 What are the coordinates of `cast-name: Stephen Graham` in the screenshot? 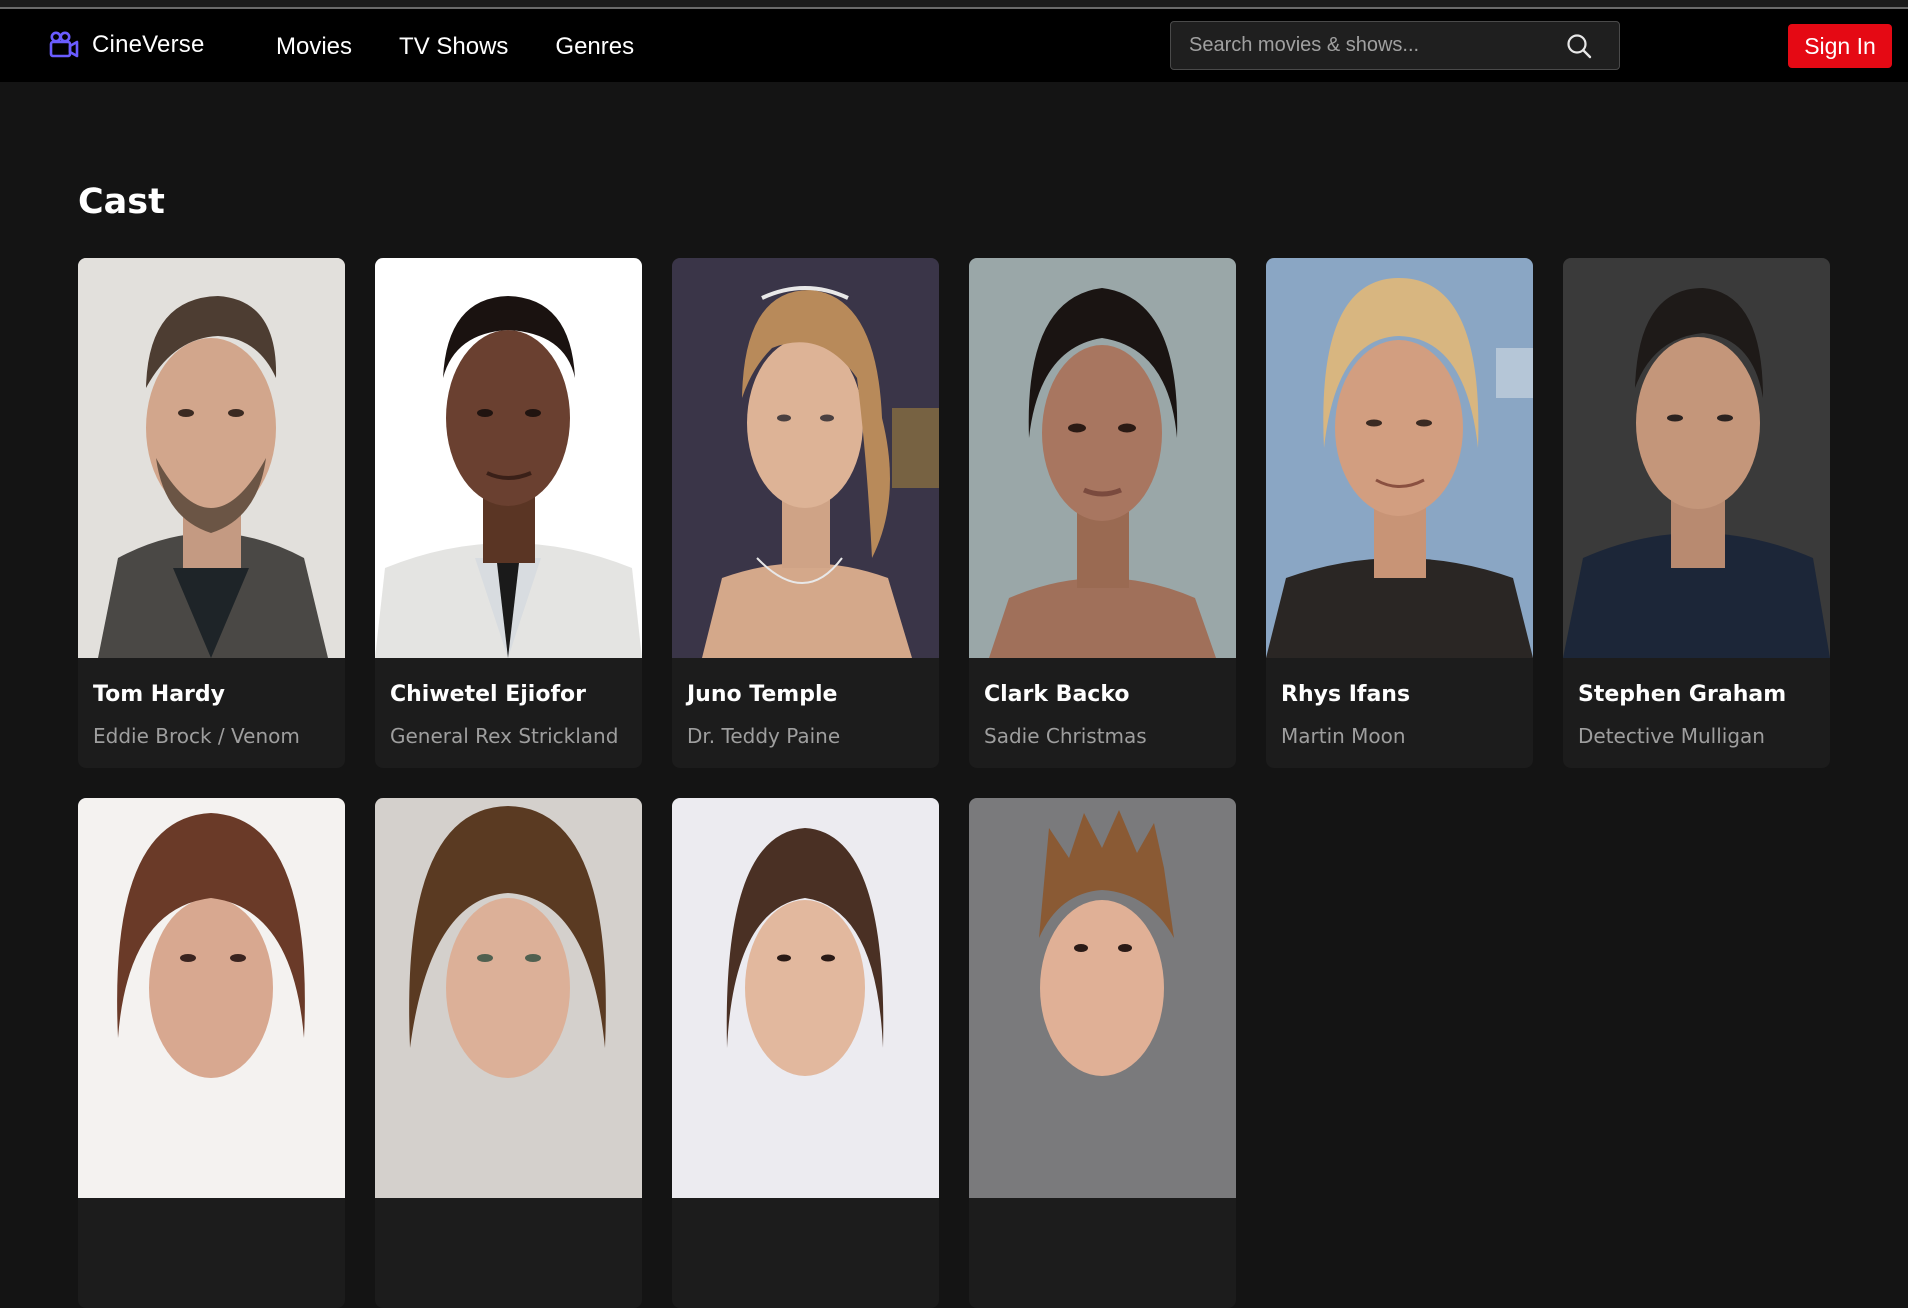 It's located at (1682, 694).